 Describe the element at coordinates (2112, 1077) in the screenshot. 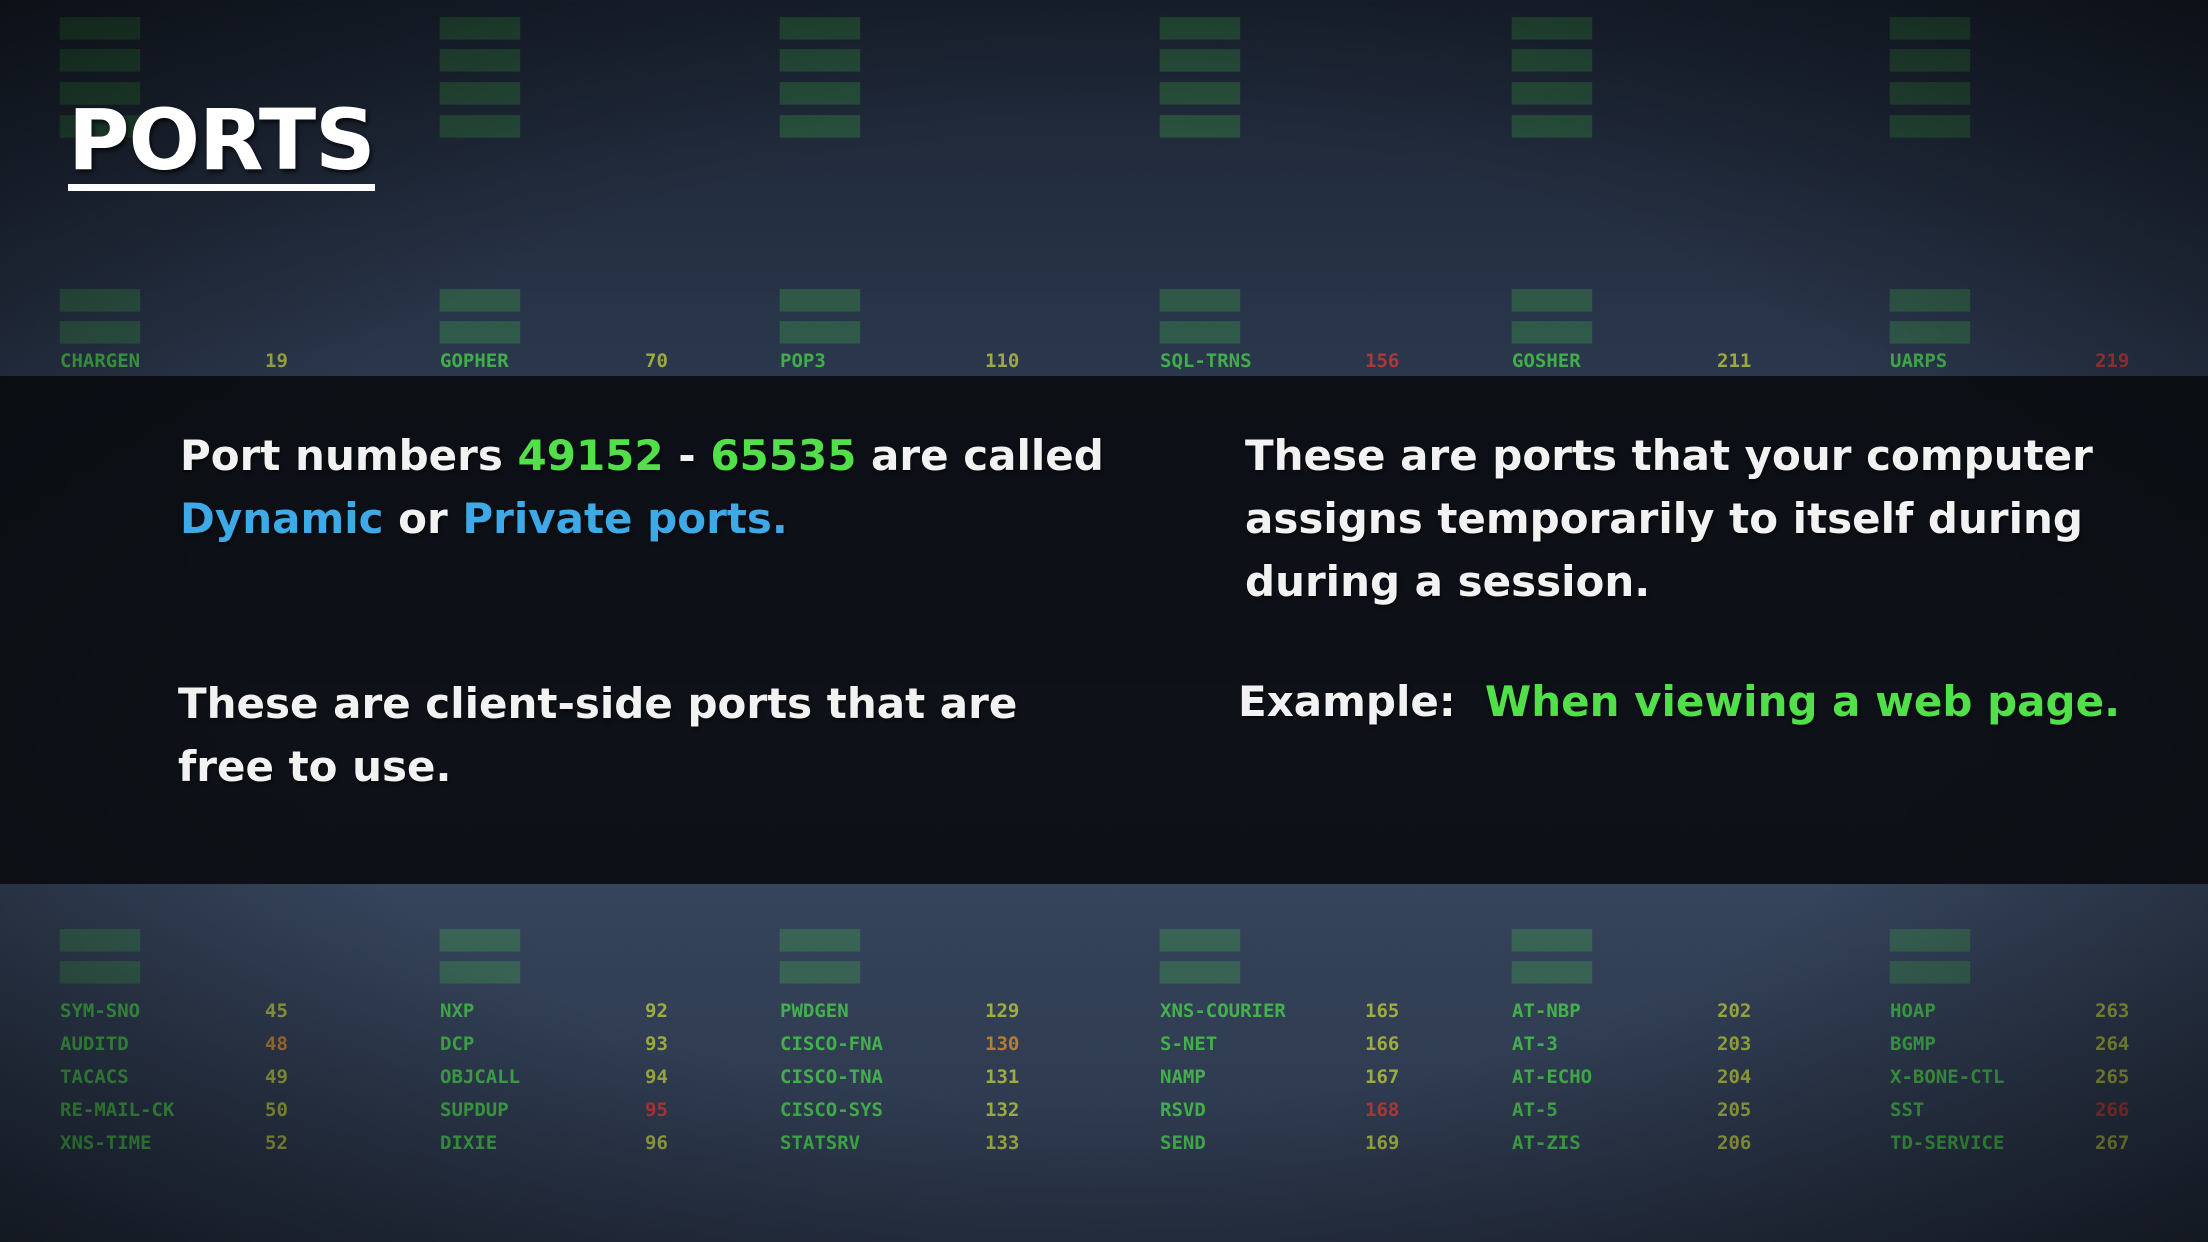

I see `port-number: 265` at that location.